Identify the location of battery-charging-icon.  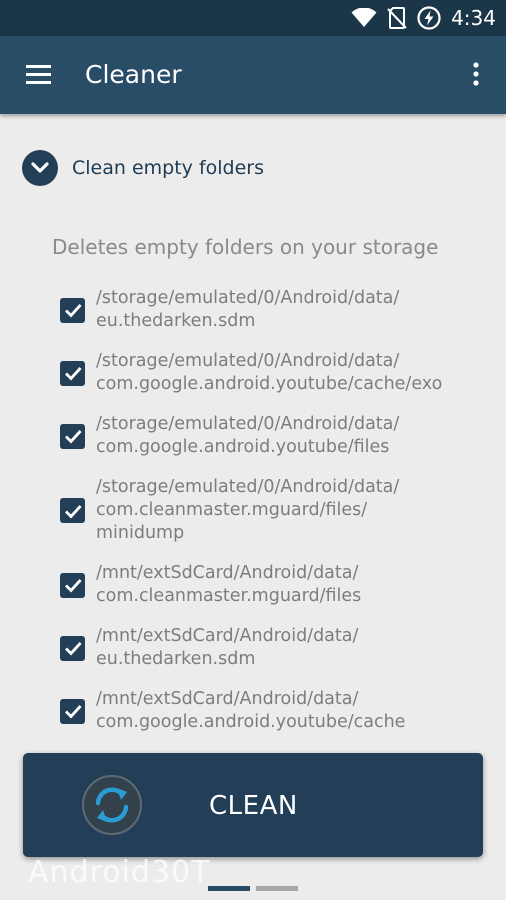
(429, 18).